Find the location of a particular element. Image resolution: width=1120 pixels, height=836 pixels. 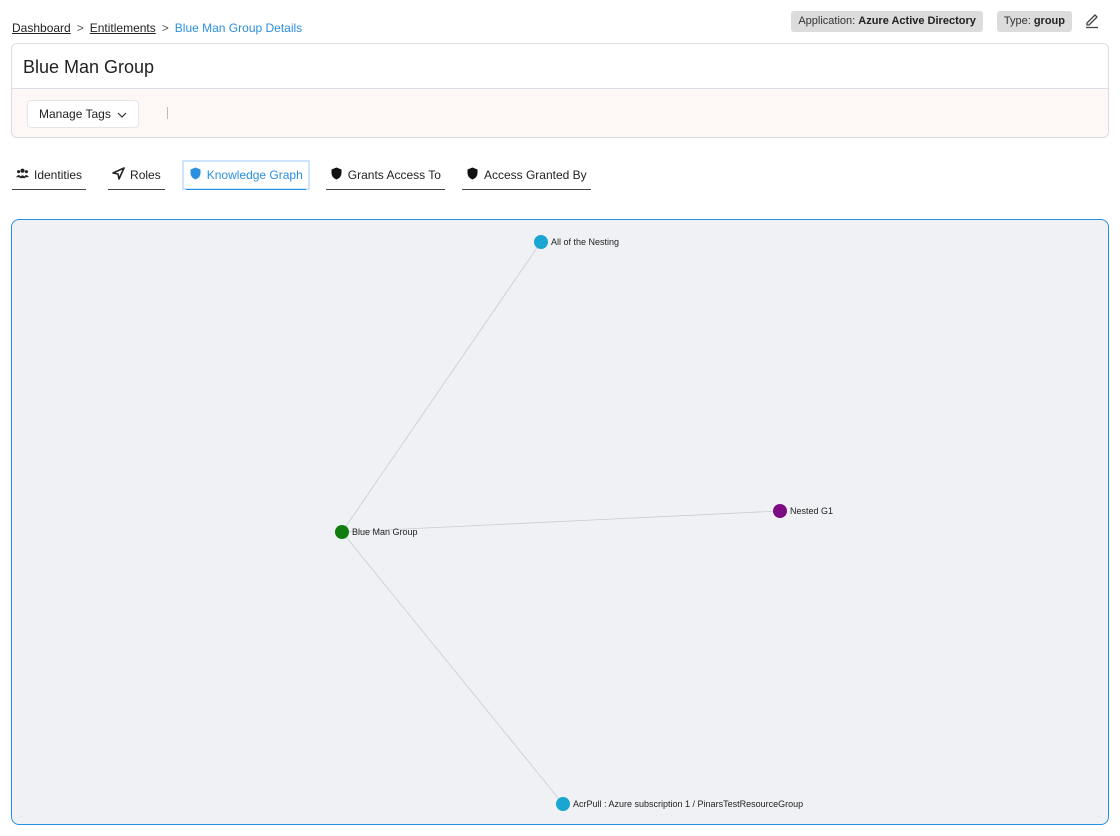

graph-node-root: Blue Man Group is located at coordinates (376, 532).